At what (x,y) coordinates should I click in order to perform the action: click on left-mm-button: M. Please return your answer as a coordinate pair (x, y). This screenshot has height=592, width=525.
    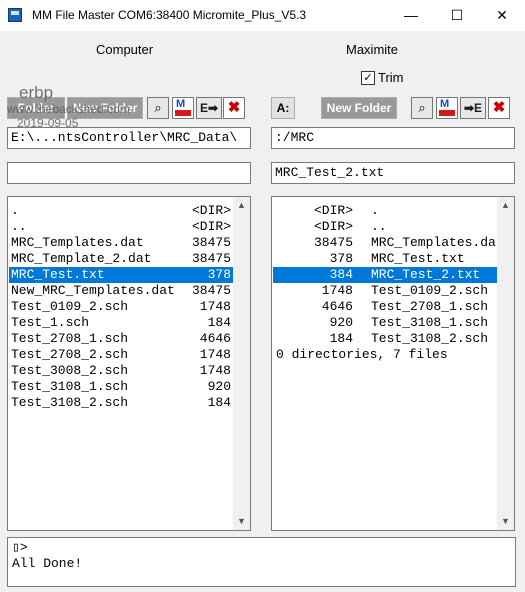
    Looking at the image, I should click on (183, 108).